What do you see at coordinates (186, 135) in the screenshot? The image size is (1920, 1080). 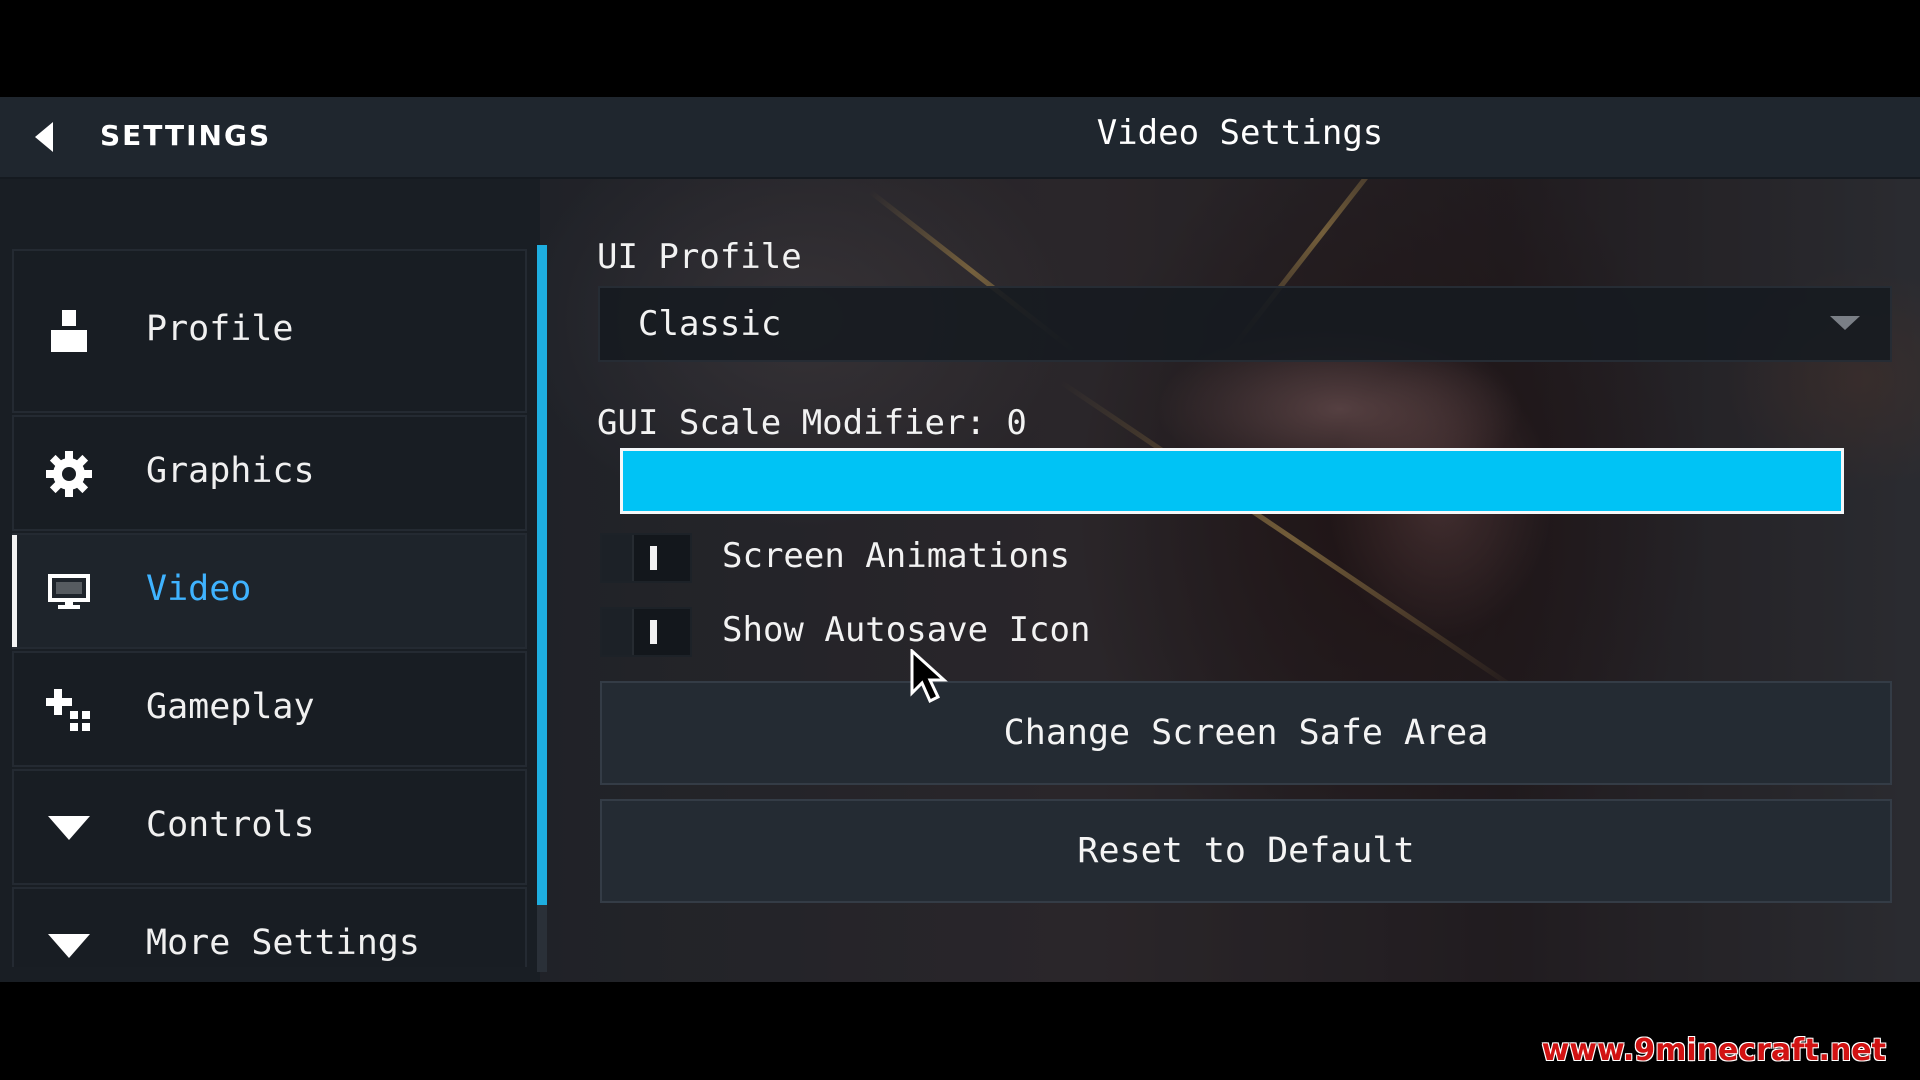 I see `settings-title: SETTINGS` at bounding box center [186, 135].